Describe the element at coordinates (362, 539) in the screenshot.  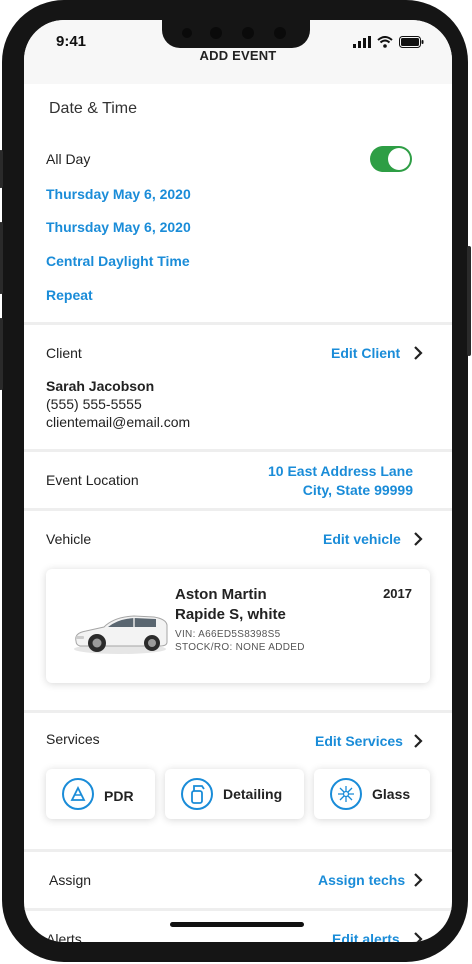
I see `edit-vehicle-link: Edit vehicle` at that location.